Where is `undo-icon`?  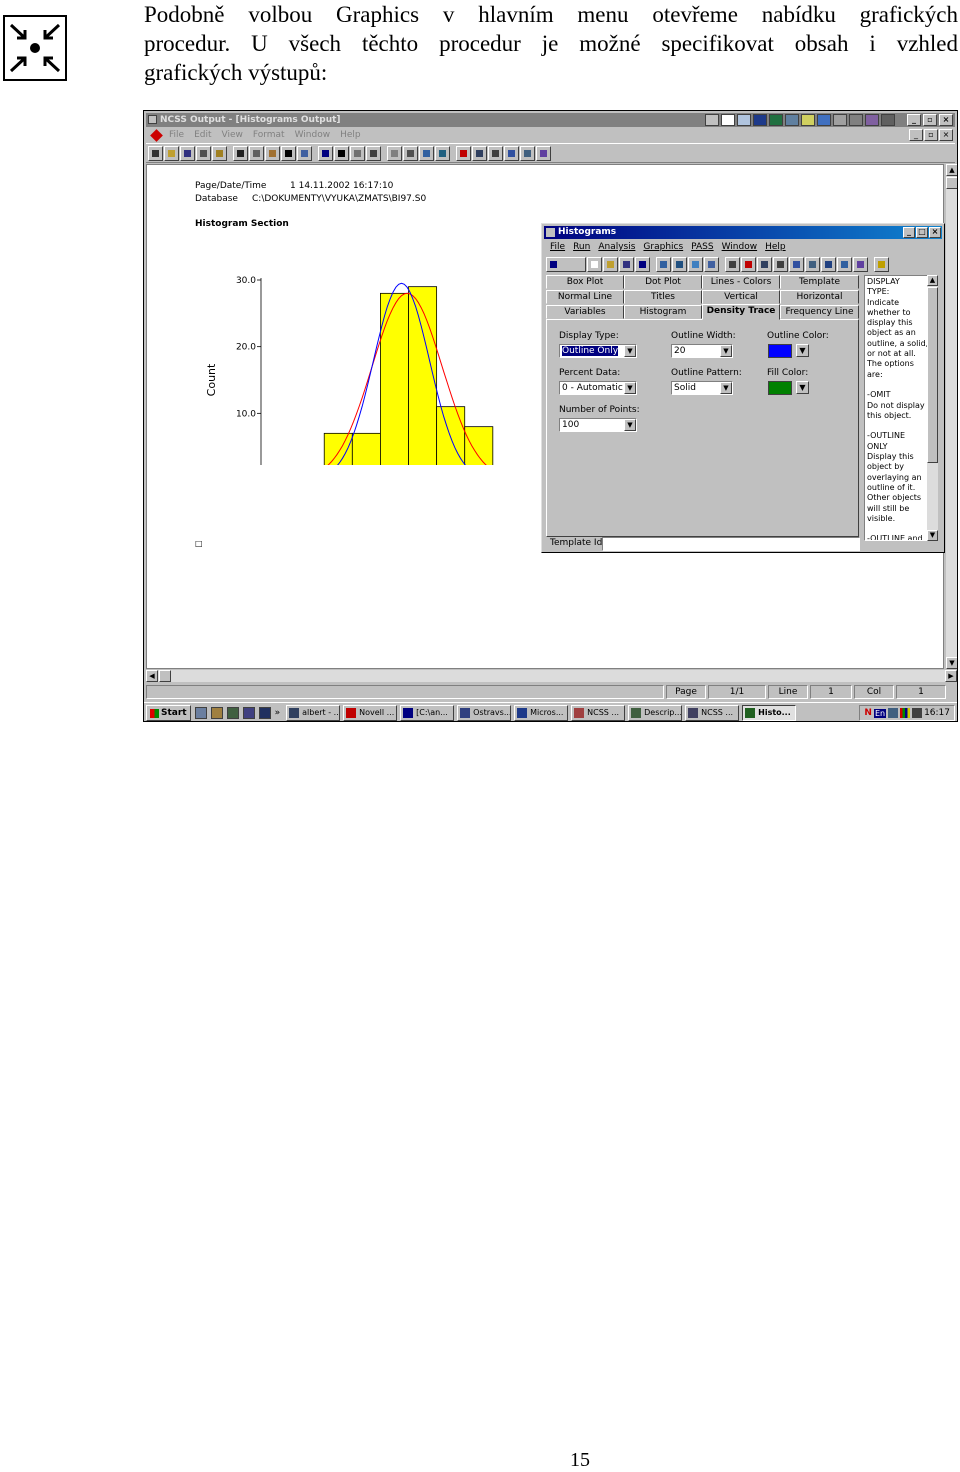
undo-icon is located at coordinates (304, 153).